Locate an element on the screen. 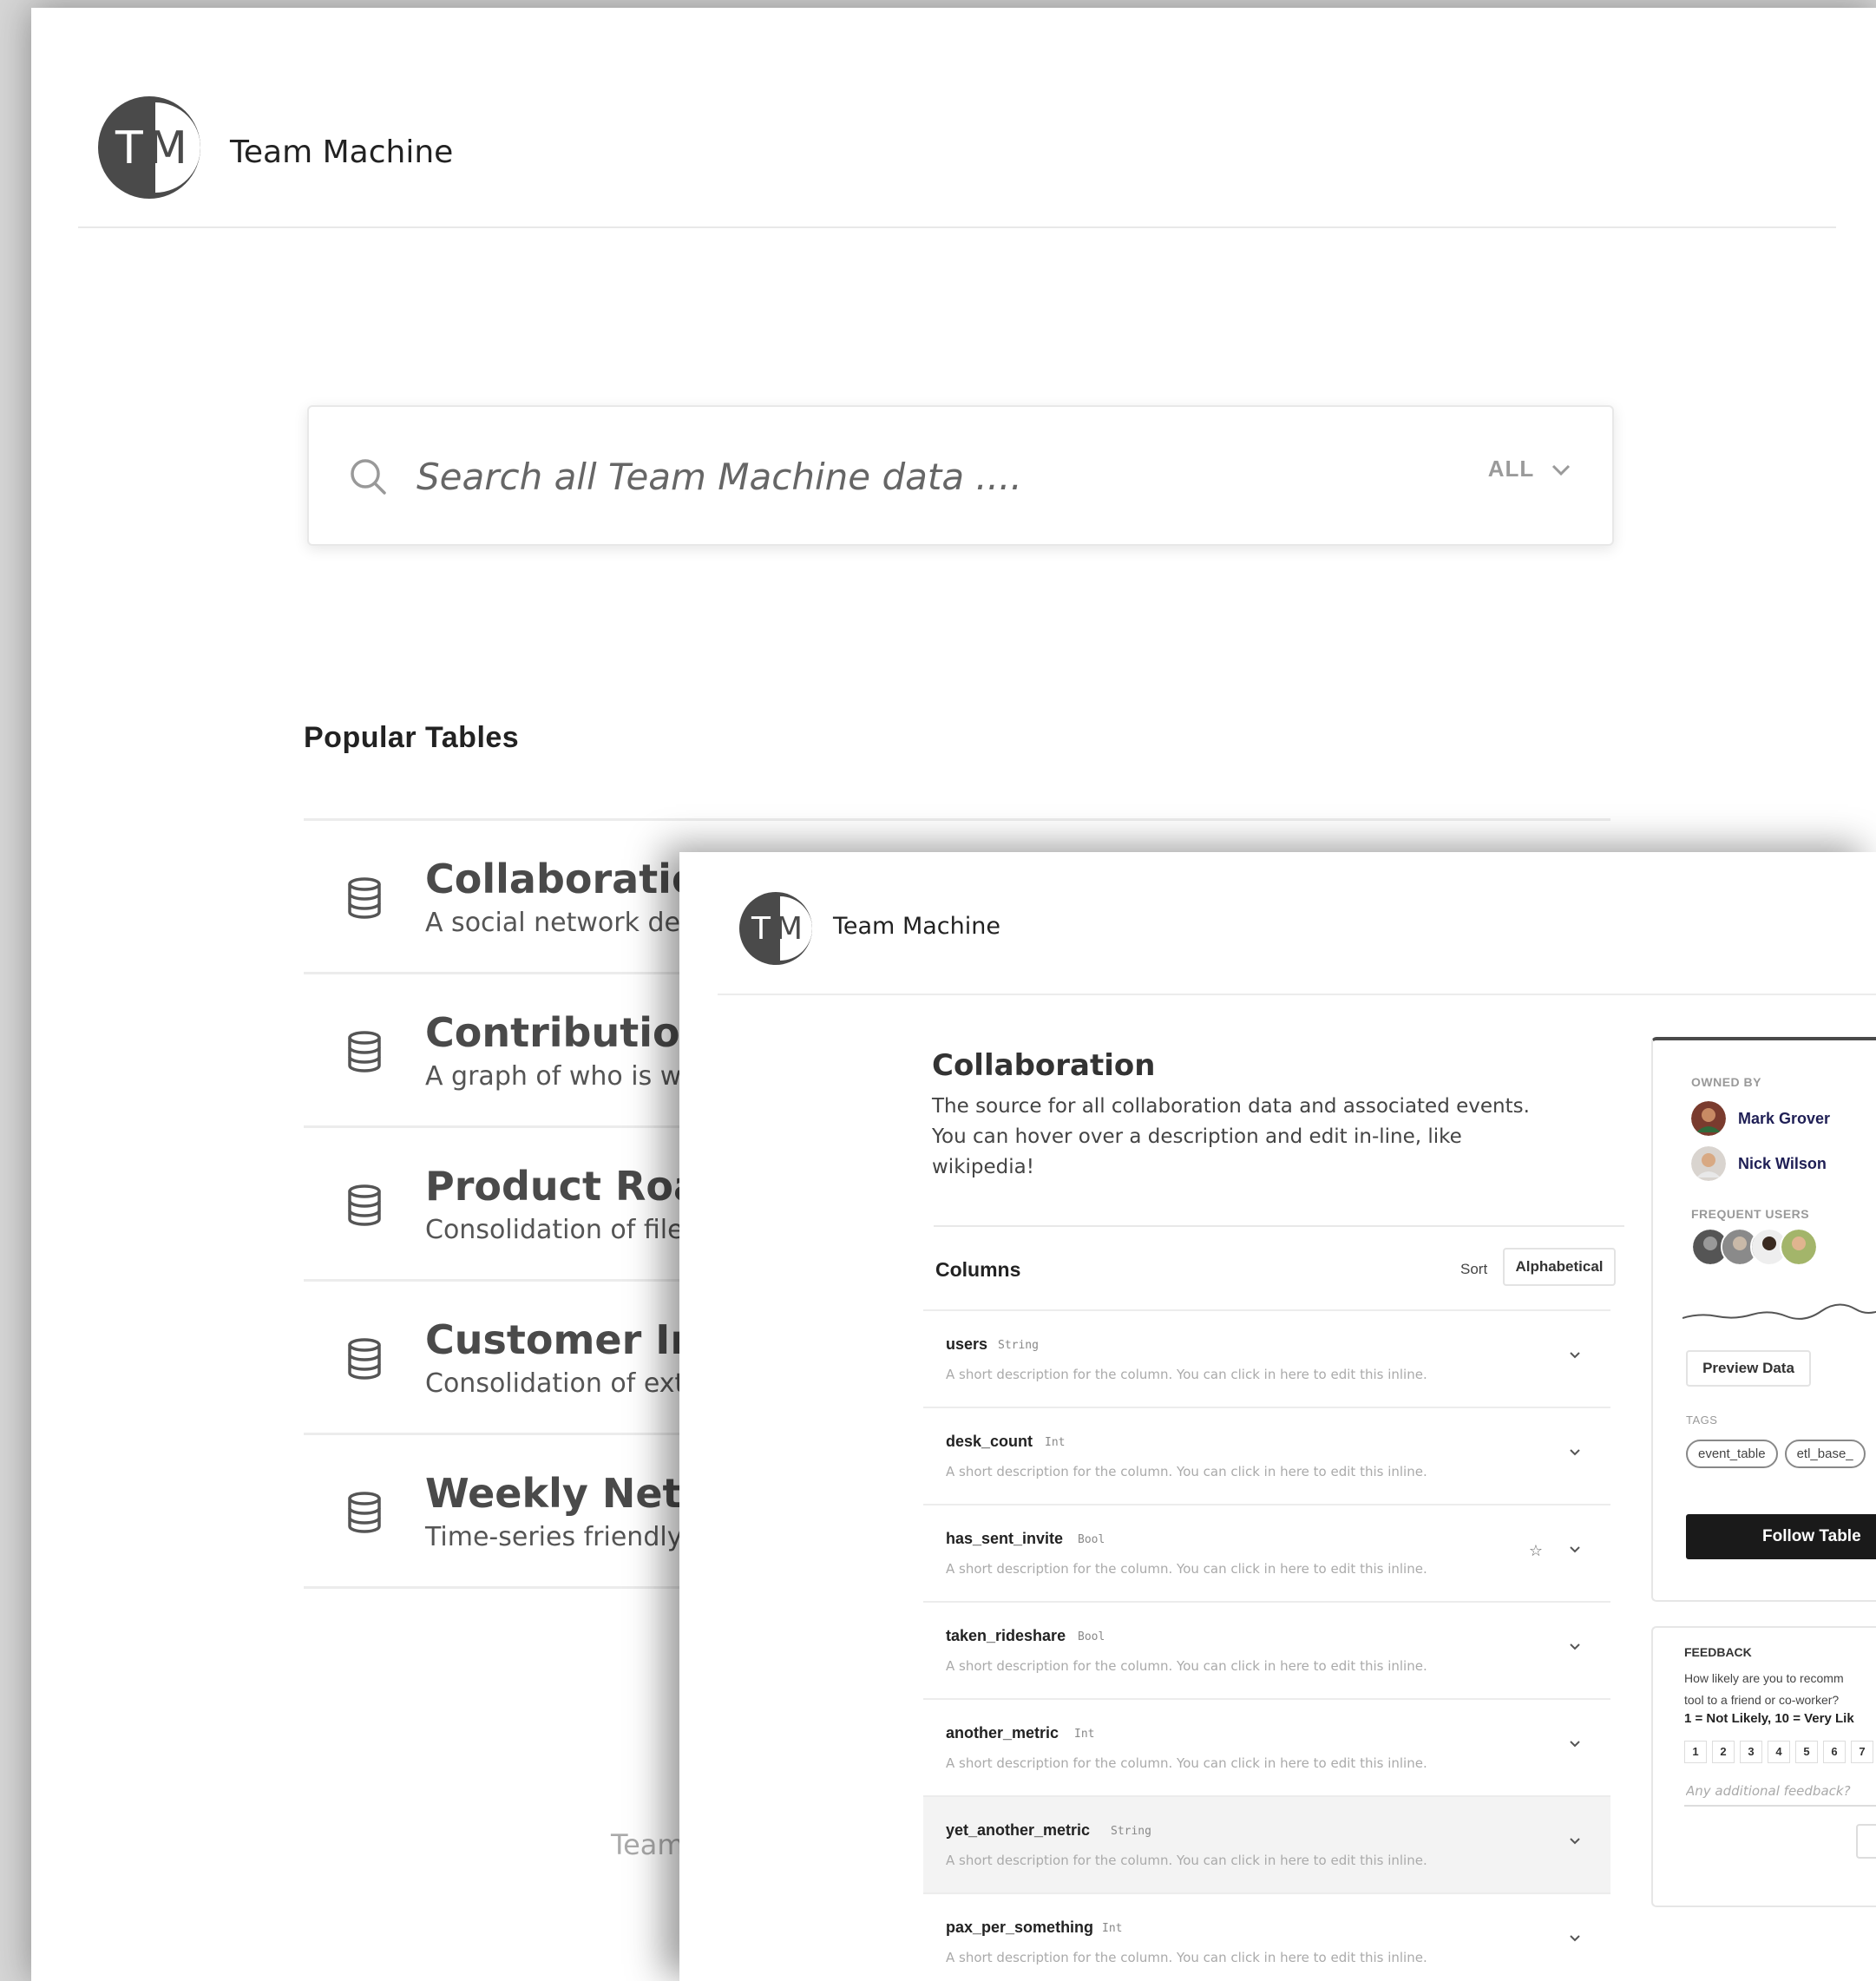 The image size is (1876, 1981). rating-button: 2 is located at coordinates (1724, 1752).